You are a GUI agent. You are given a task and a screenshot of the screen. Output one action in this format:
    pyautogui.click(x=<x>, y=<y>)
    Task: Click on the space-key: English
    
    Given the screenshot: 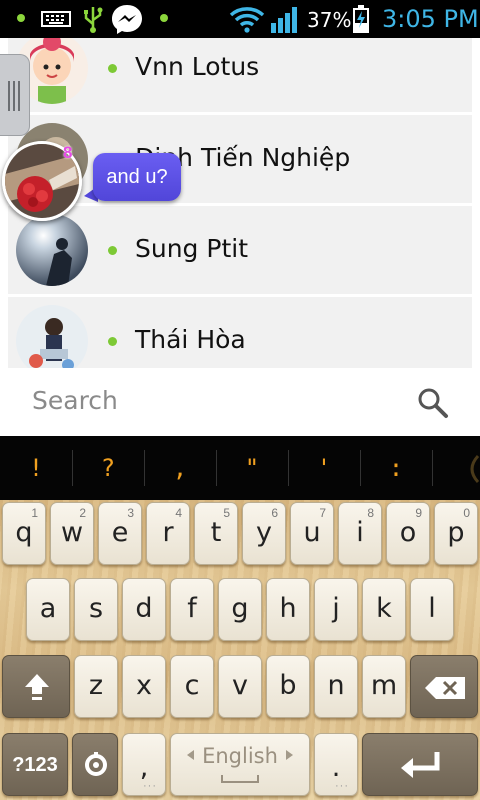 What is the action you would take?
    pyautogui.click(x=240, y=764)
    